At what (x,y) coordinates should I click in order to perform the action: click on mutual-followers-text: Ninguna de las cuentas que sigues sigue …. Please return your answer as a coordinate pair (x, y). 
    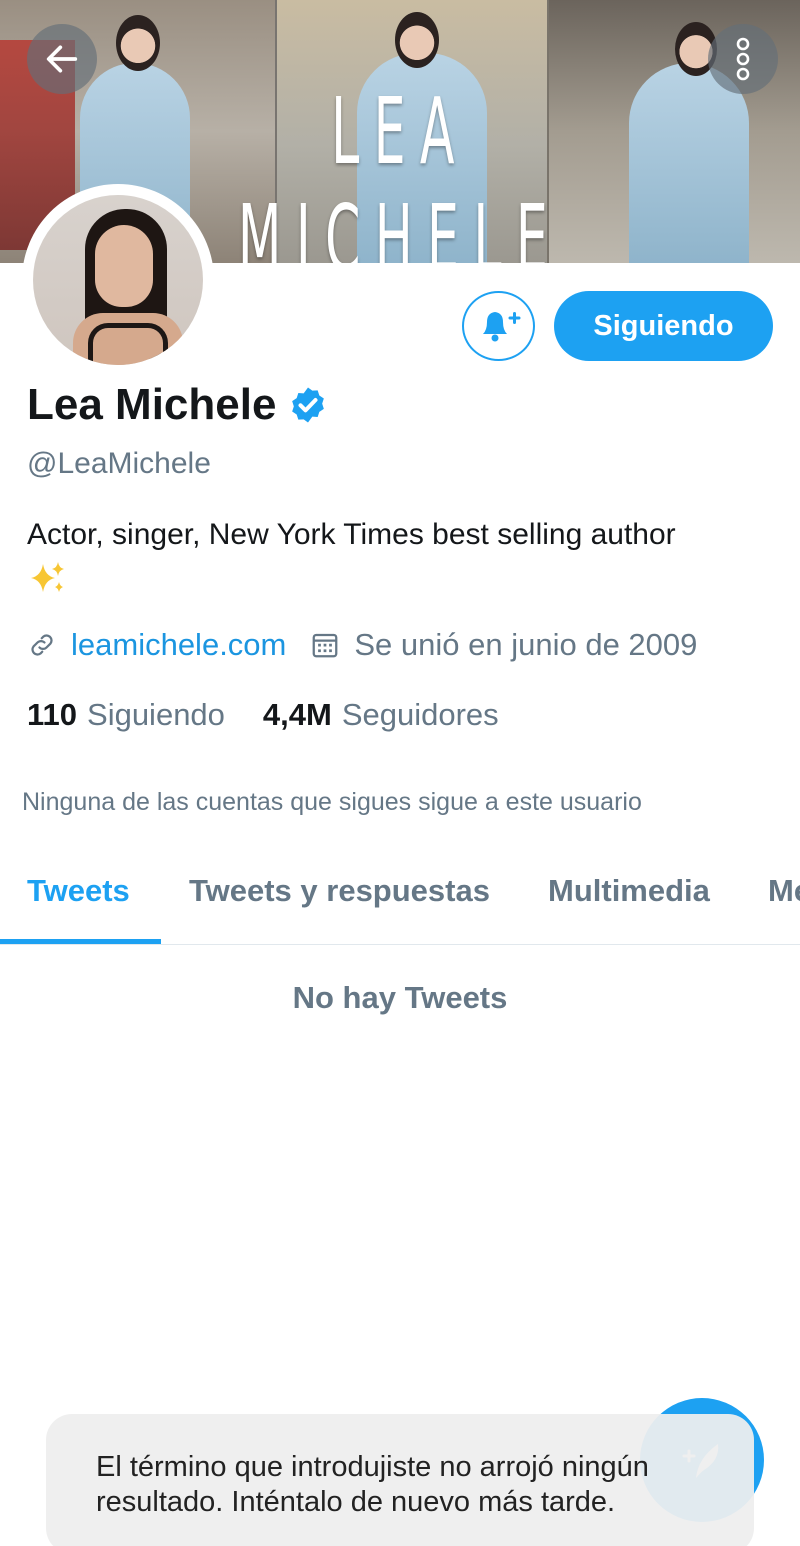
    Looking at the image, I should click on (332, 802).